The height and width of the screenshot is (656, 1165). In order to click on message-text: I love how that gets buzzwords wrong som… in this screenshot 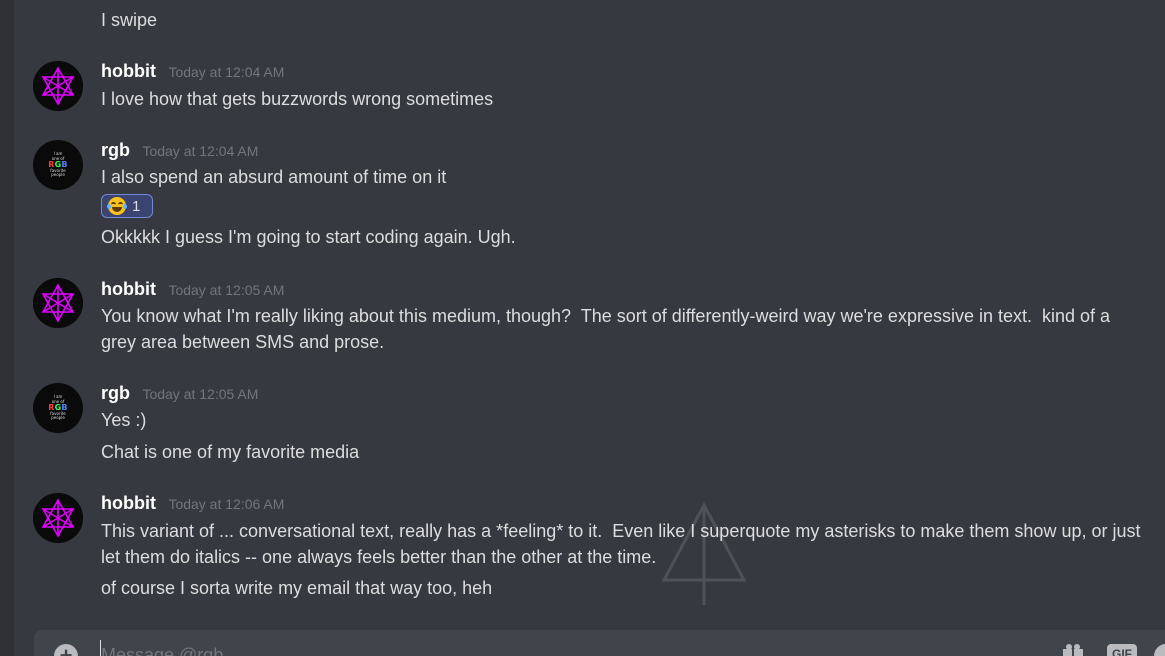, I will do `click(297, 99)`.